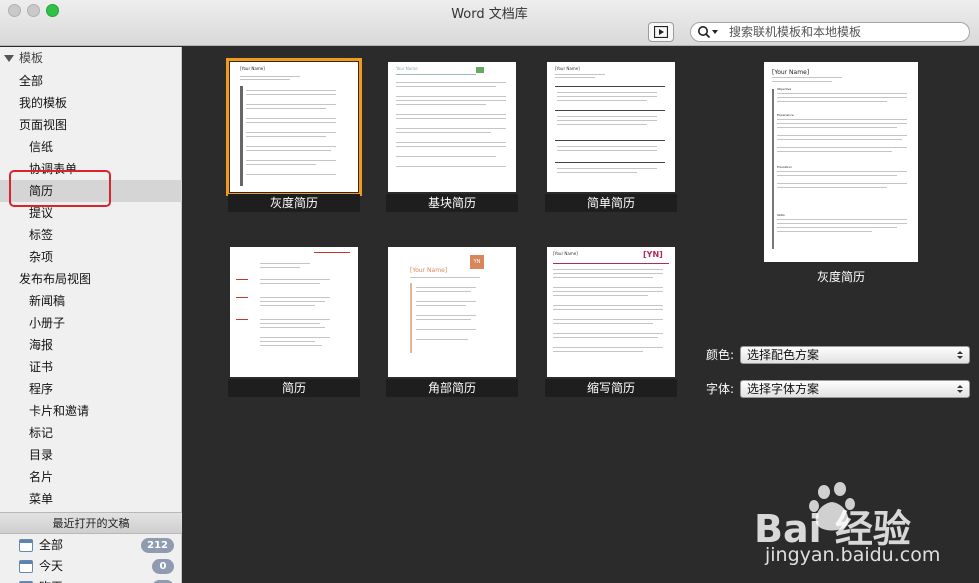 The height and width of the screenshot is (583, 979). Describe the element at coordinates (294, 312) in the screenshot. I see `template-thumbnail` at that location.